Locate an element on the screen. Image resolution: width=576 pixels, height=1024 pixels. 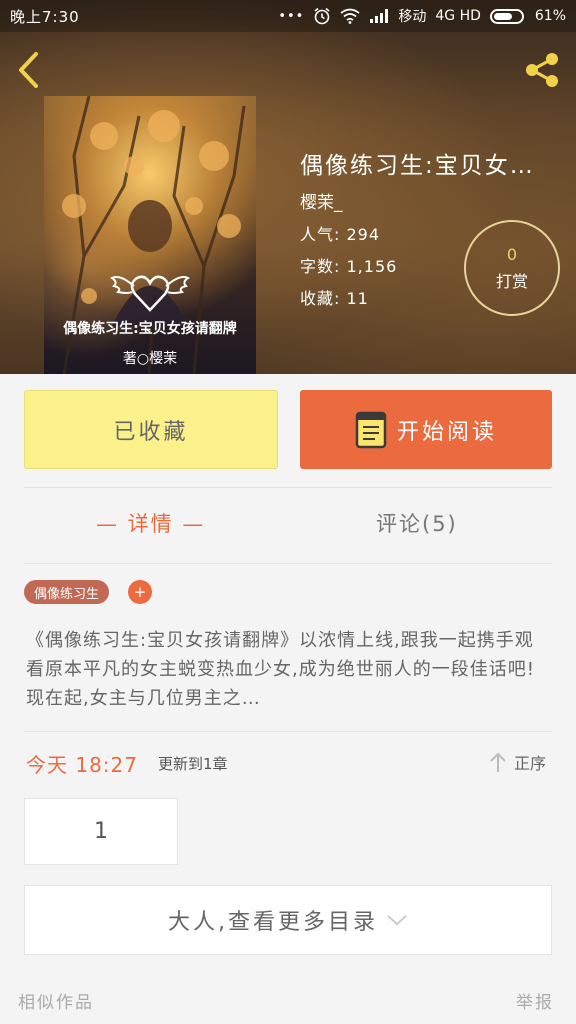
start-reading-button: 开始阅读 is located at coordinates (426, 429).